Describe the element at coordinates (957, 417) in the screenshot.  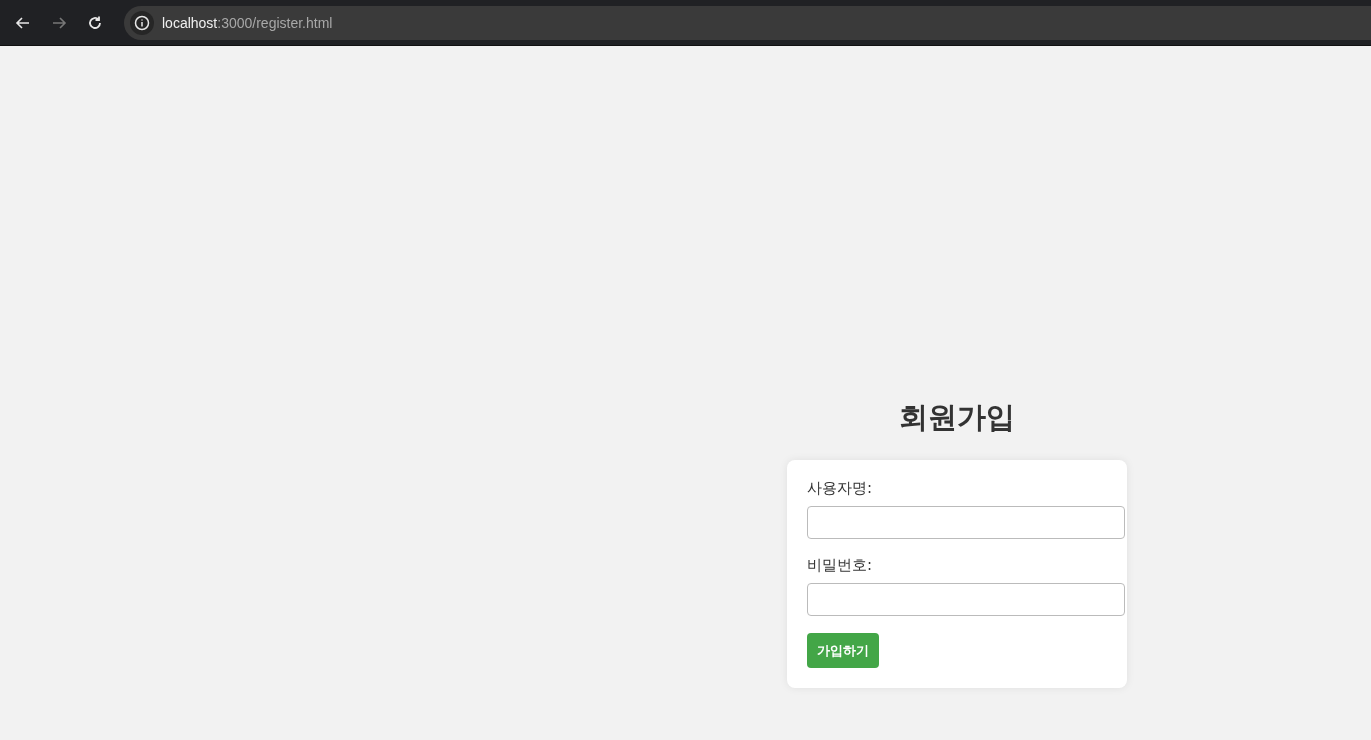
I see `page-title: 회원가입` at that location.